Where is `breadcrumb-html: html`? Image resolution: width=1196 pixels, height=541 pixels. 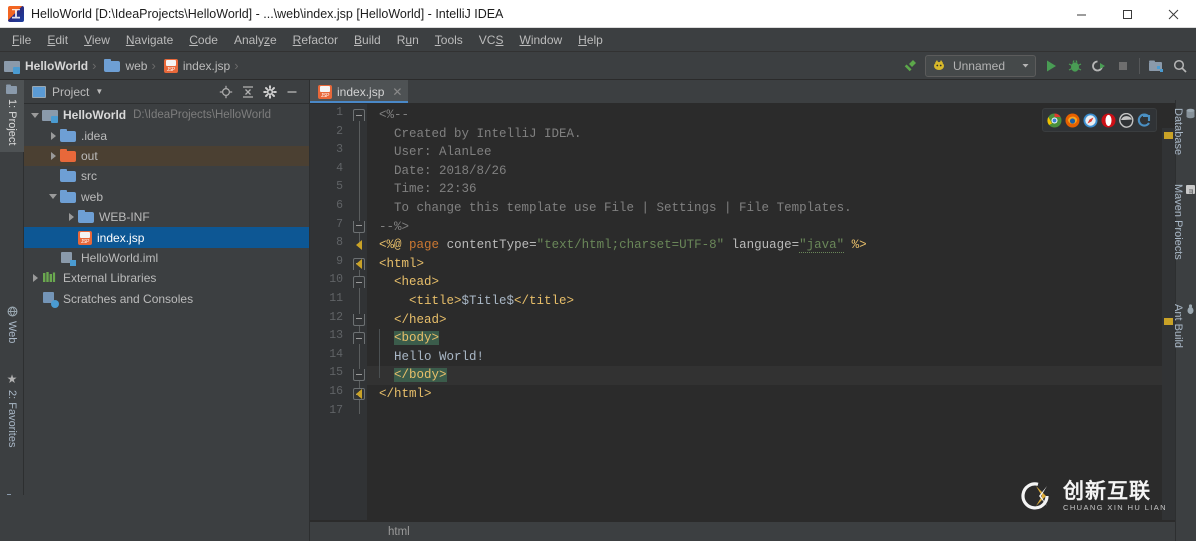 breadcrumb-html: html is located at coordinates (399, 532).